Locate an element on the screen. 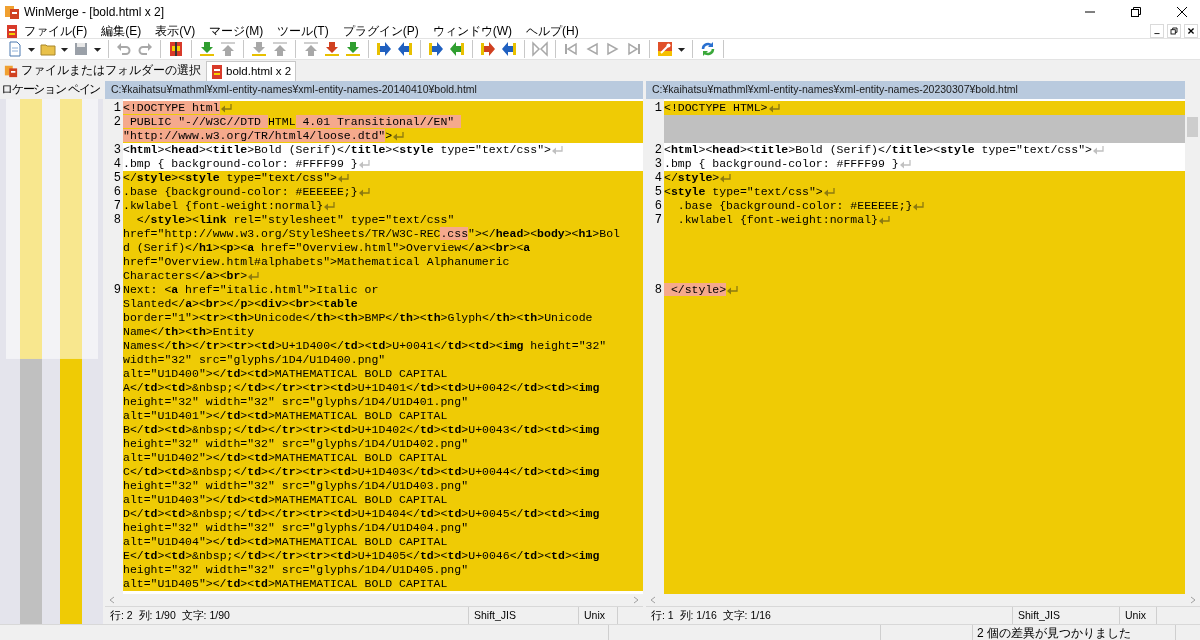 The width and height of the screenshot is (1200, 640). location-pane-drawing is located at coordinates (51, 361).